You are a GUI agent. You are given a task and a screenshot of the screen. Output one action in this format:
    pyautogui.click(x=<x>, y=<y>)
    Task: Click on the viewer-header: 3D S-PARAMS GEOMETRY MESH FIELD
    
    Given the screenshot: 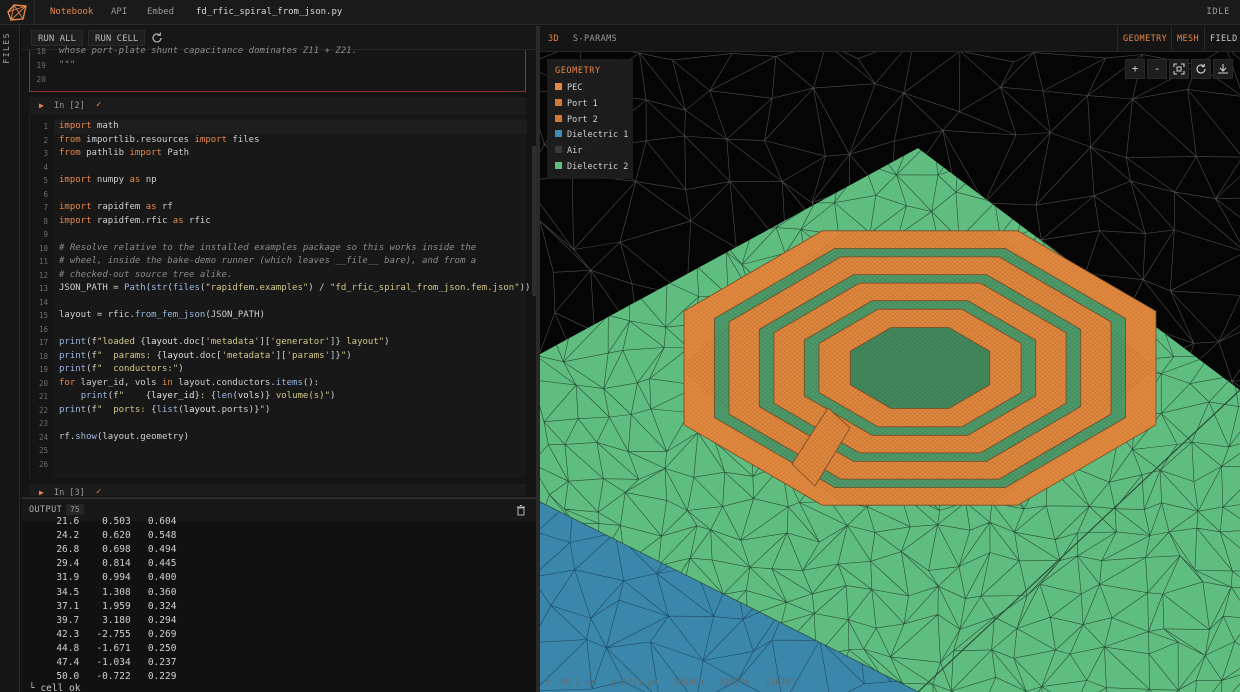 What is the action you would take?
    pyautogui.click(x=890, y=39)
    